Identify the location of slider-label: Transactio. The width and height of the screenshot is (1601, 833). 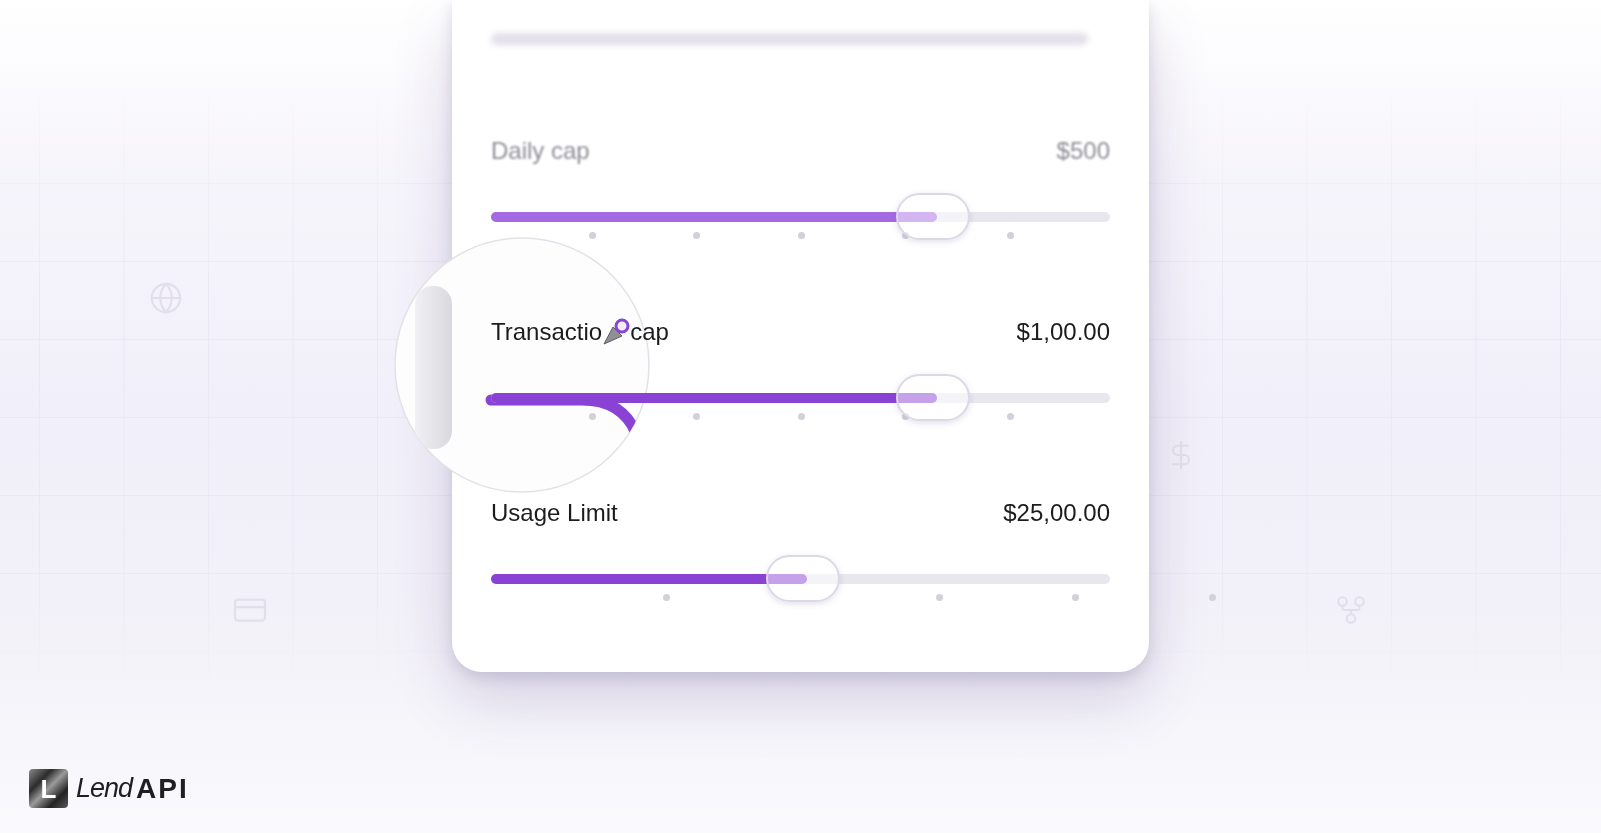
(547, 332).